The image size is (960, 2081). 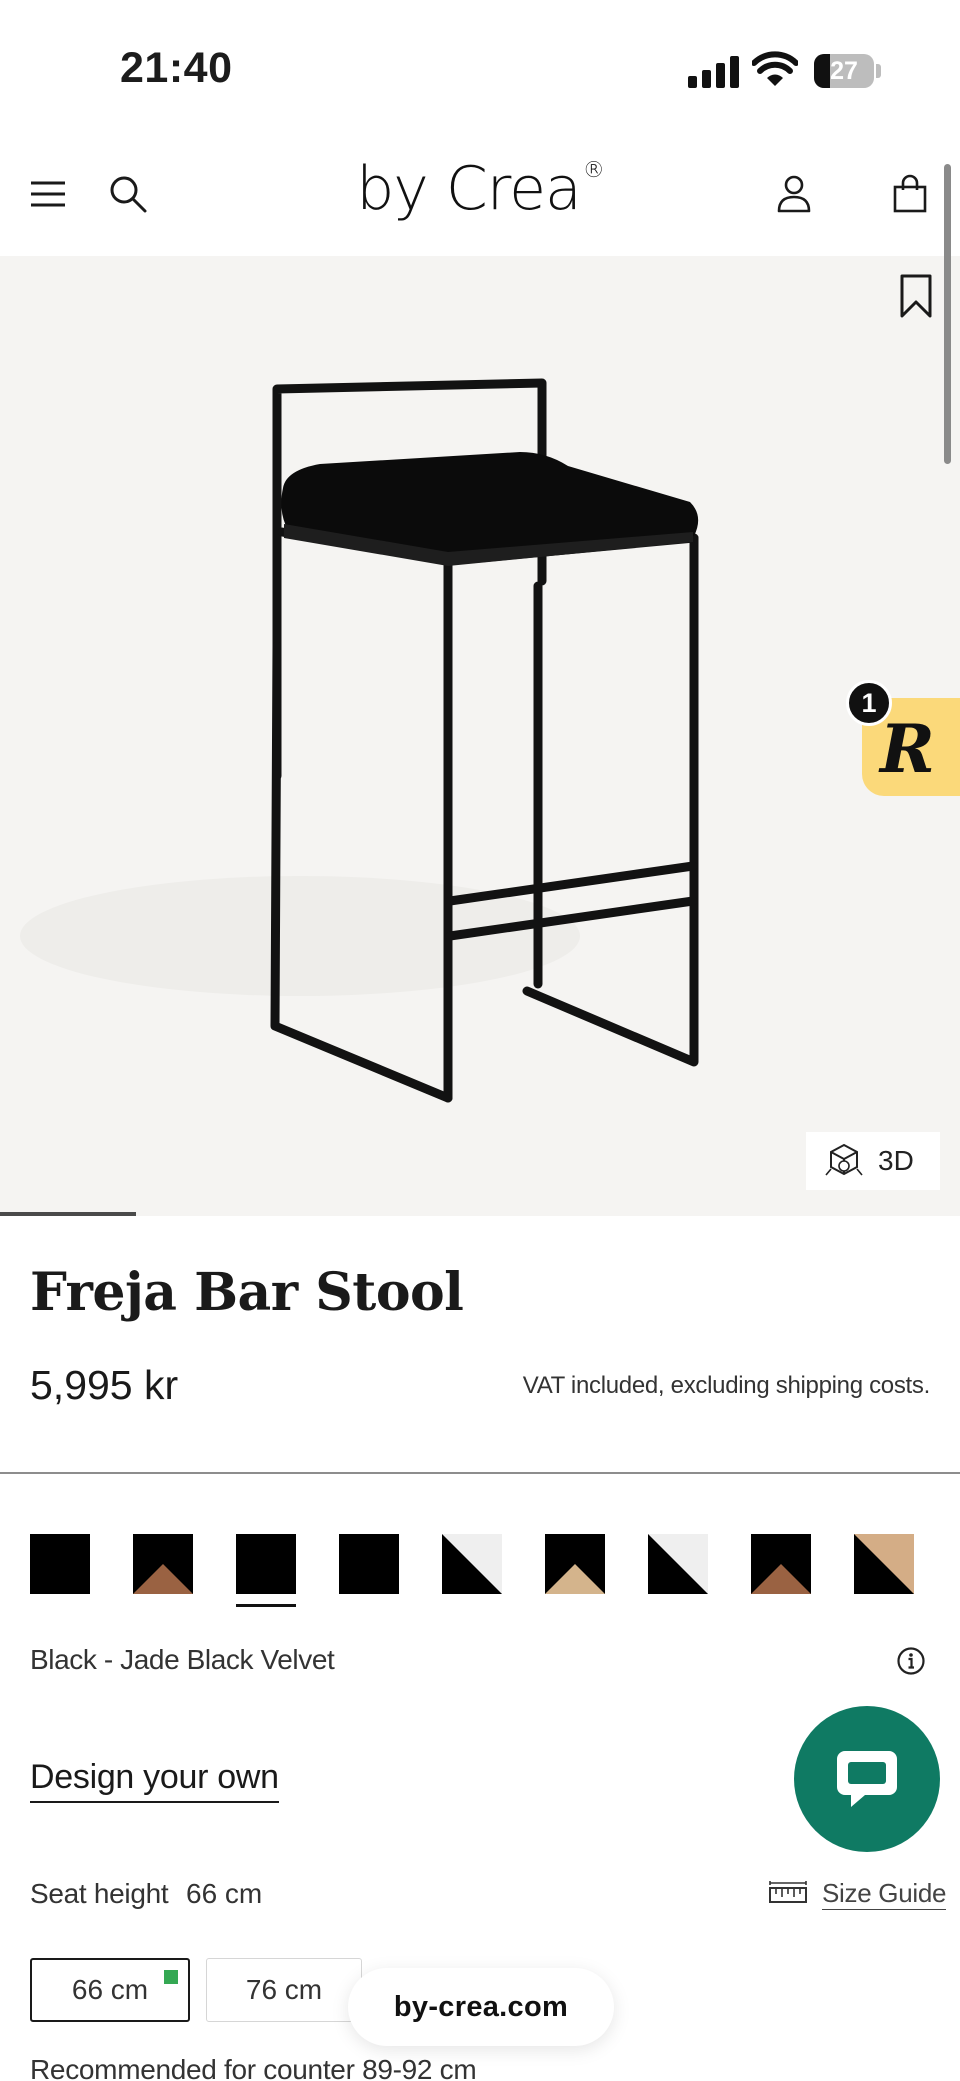 I want to click on product-price: 5,995 kr, so click(x=104, y=1385).